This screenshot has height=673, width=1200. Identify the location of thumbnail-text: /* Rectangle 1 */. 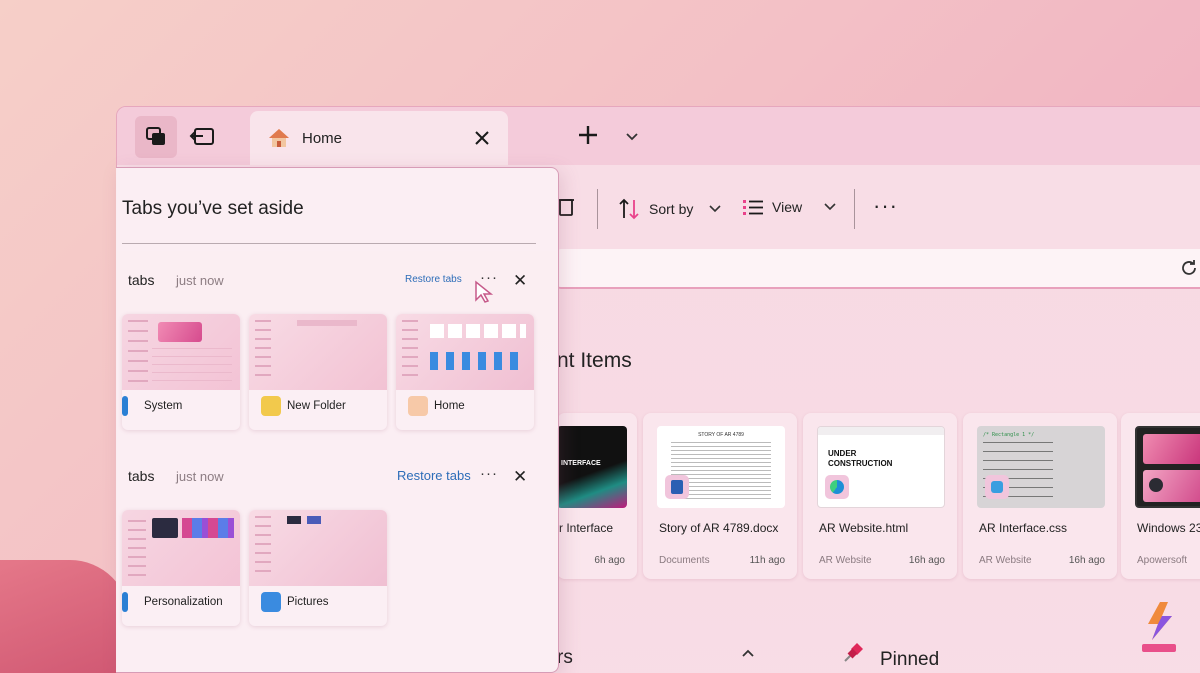
(1009, 435).